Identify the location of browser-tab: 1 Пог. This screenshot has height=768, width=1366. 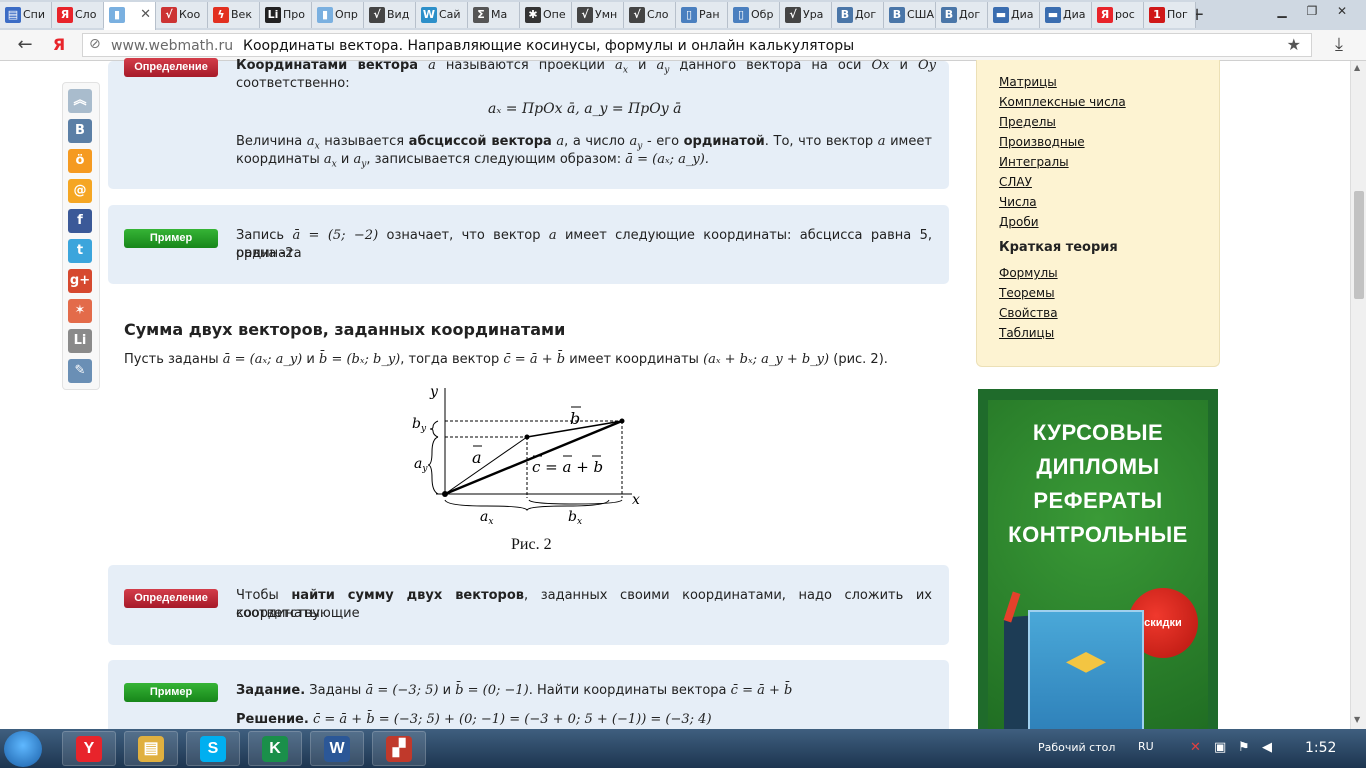
(1170, 15).